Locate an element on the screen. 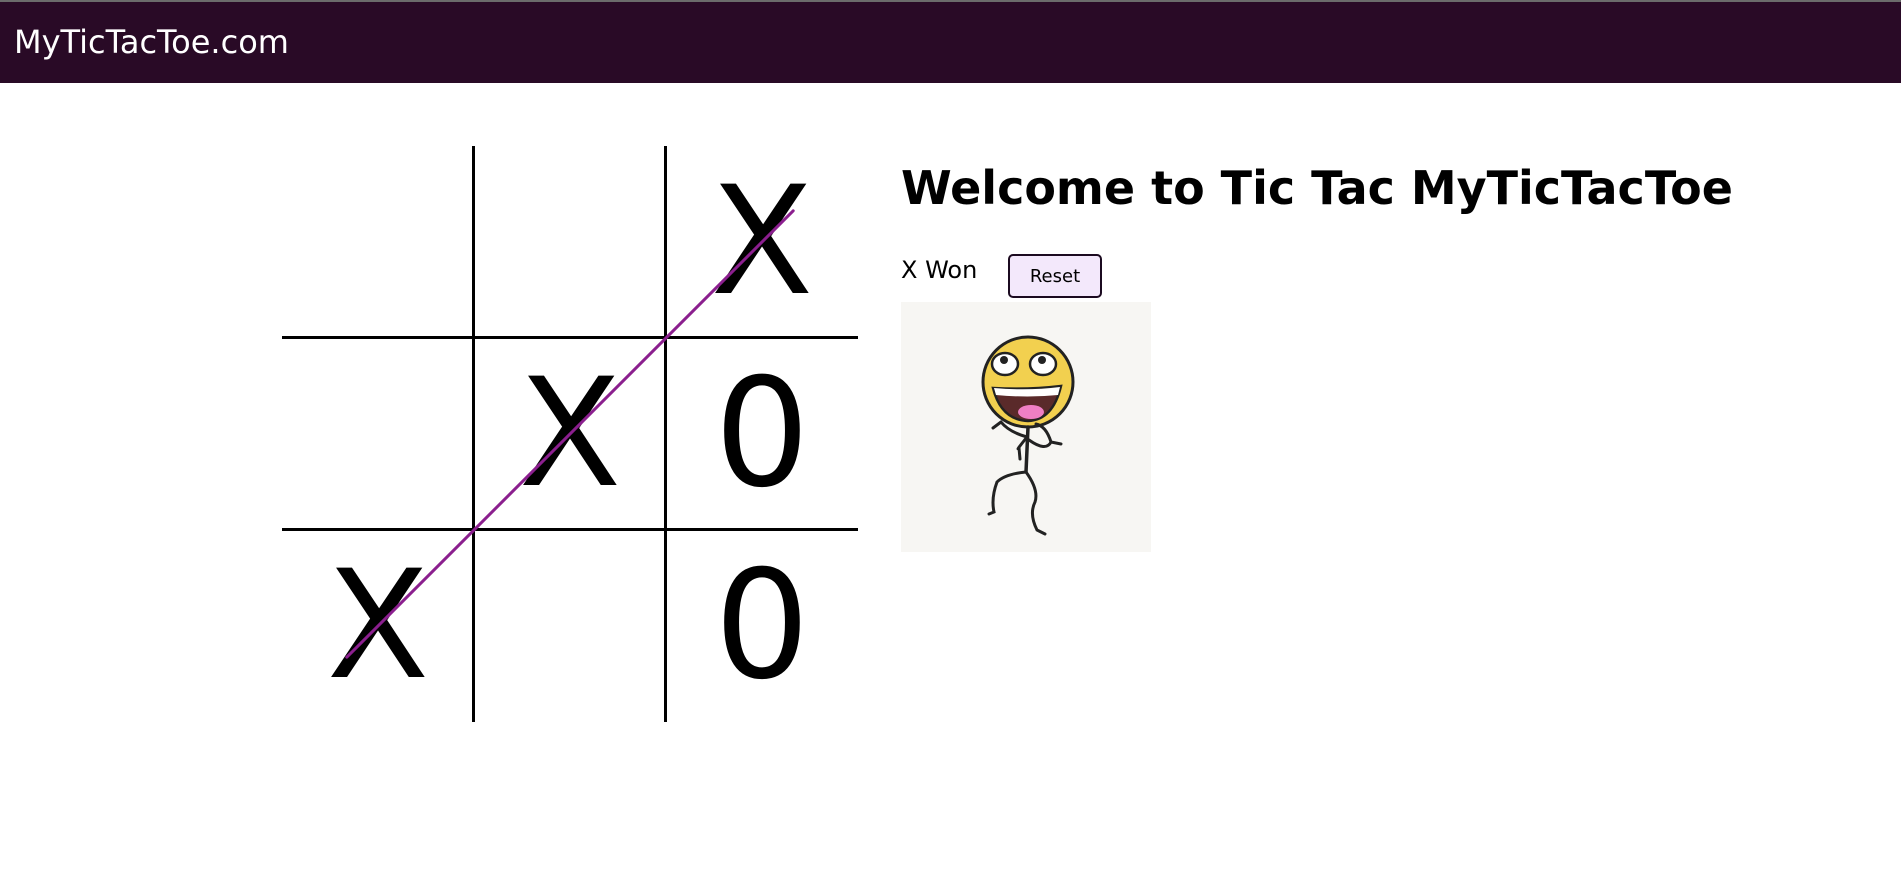 This screenshot has width=1901, height=883. board-cell-5: X is located at coordinates (570, 434).